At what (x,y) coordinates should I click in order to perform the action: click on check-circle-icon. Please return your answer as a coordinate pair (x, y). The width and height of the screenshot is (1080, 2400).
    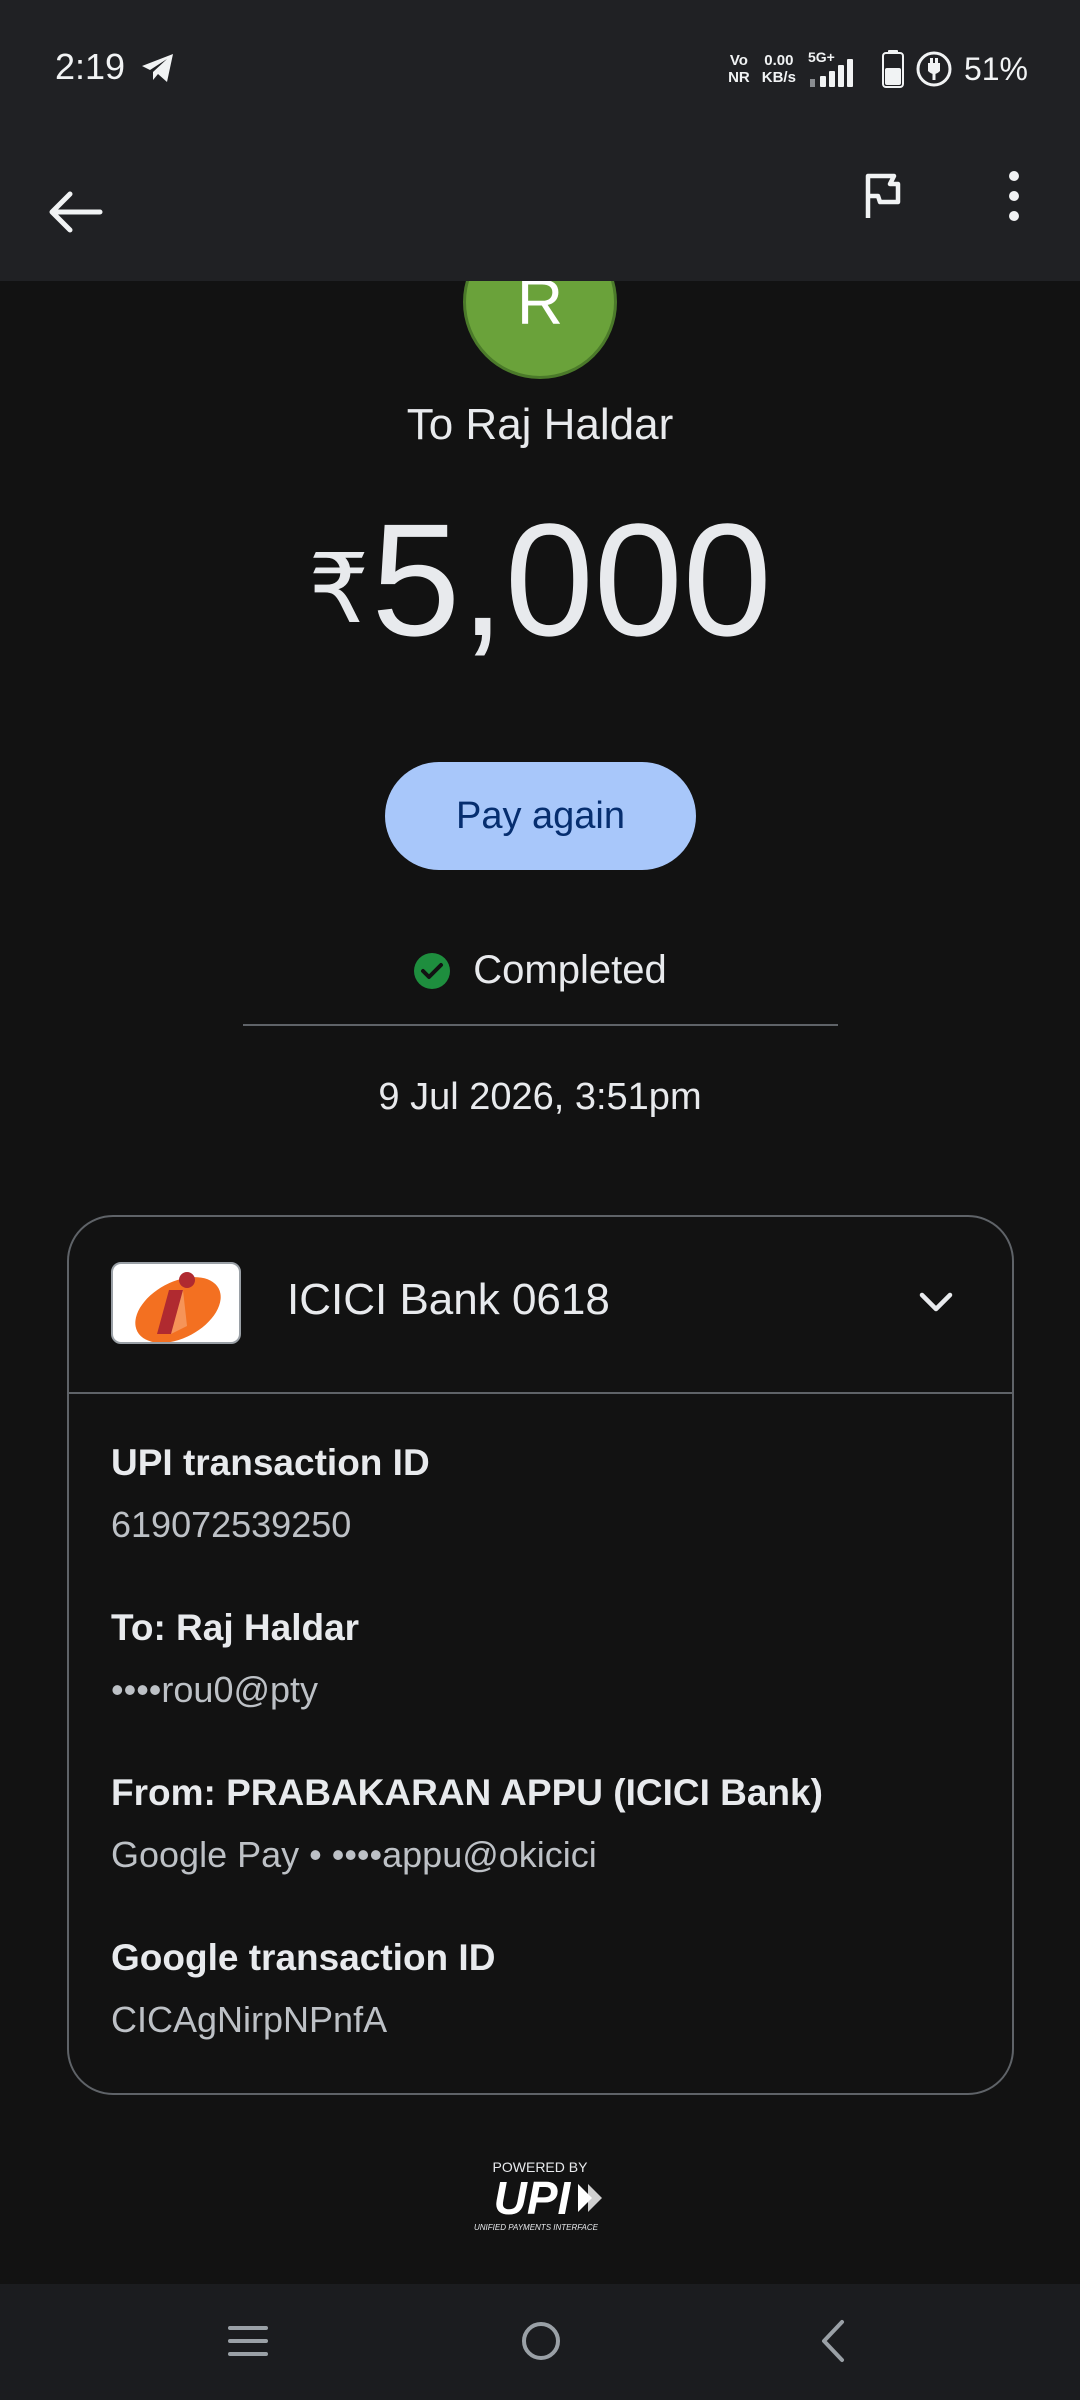
    Looking at the image, I should click on (432, 970).